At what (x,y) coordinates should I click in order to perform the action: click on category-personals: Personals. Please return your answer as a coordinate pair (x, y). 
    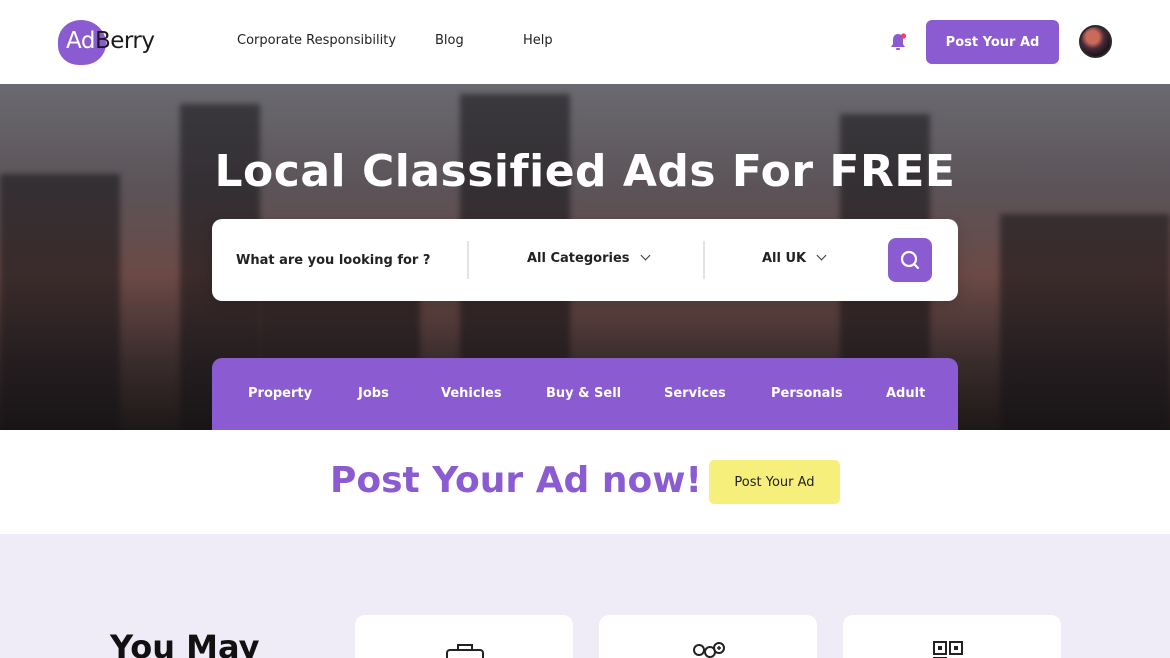
    Looking at the image, I should click on (807, 393).